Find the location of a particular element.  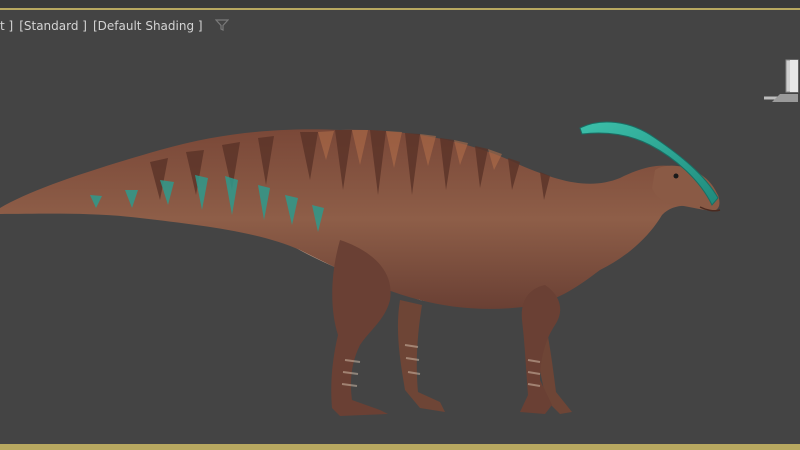

viewport-bottom-border is located at coordinates (400, 447).